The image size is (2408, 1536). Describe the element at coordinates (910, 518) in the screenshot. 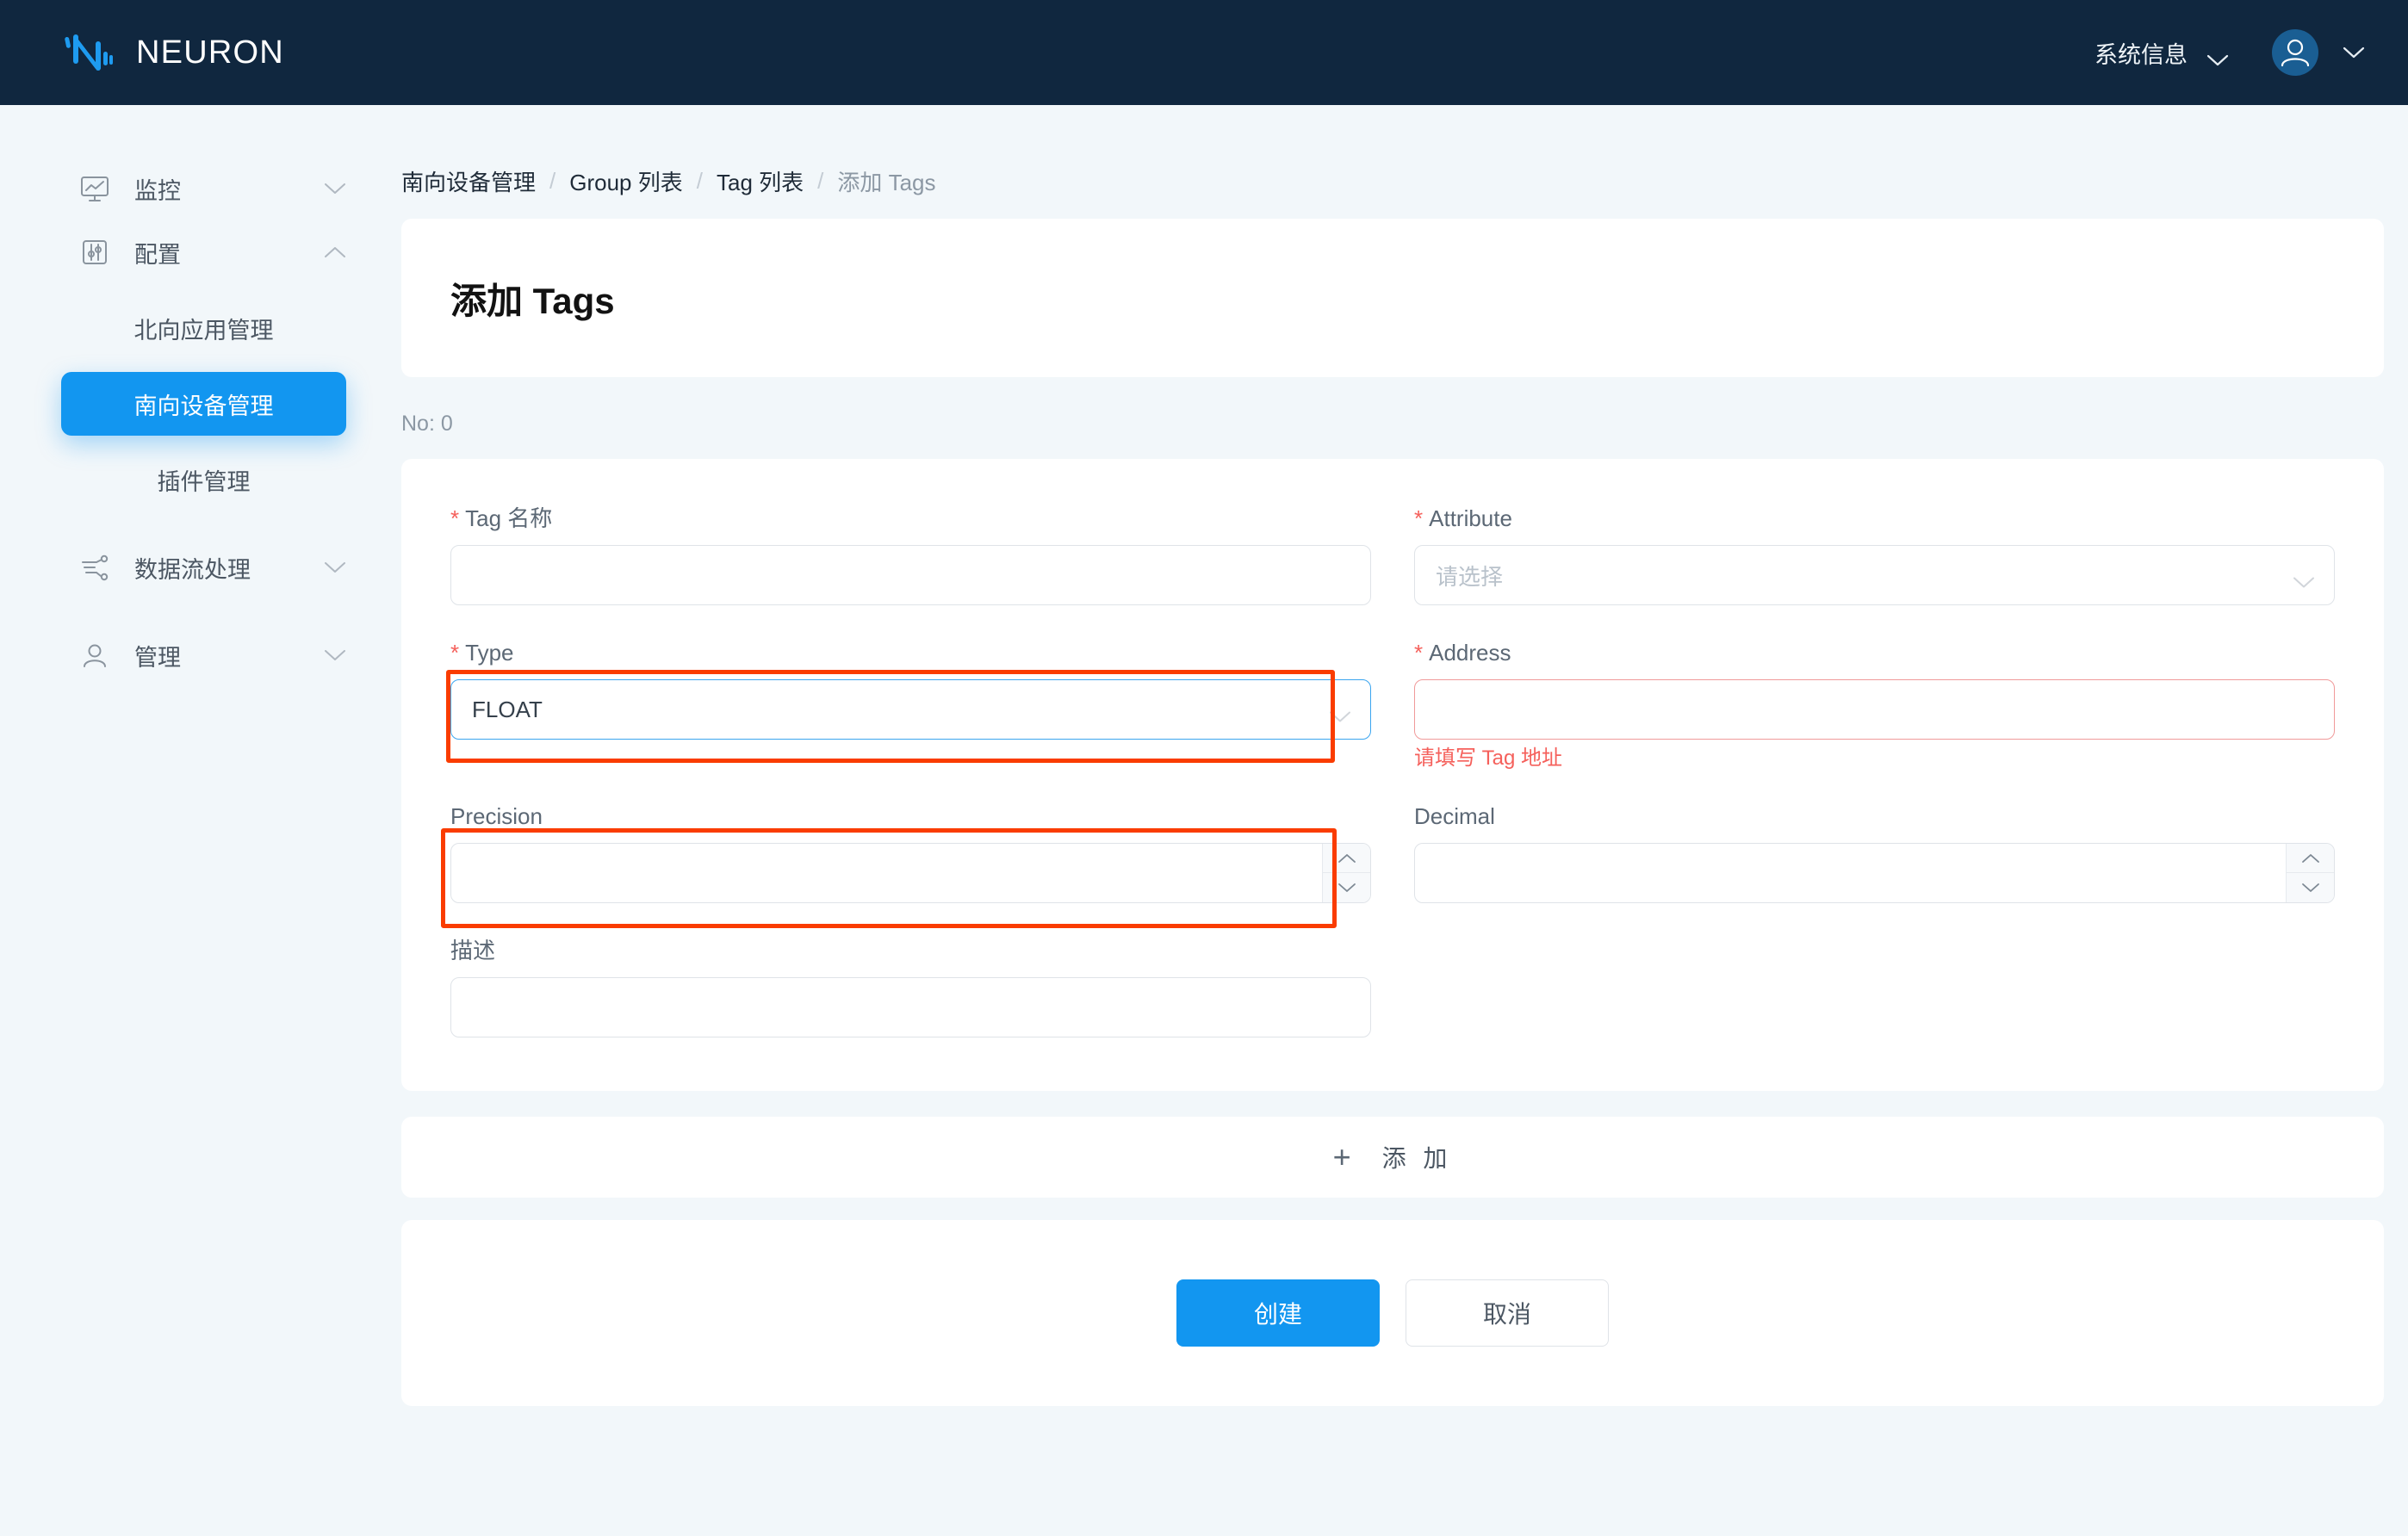

I see `field-label-tag-name: * Tag 名称` at that location.